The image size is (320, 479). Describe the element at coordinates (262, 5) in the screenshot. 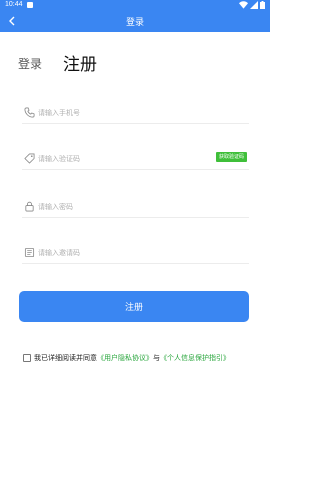

I see `battery-icon` at that location.